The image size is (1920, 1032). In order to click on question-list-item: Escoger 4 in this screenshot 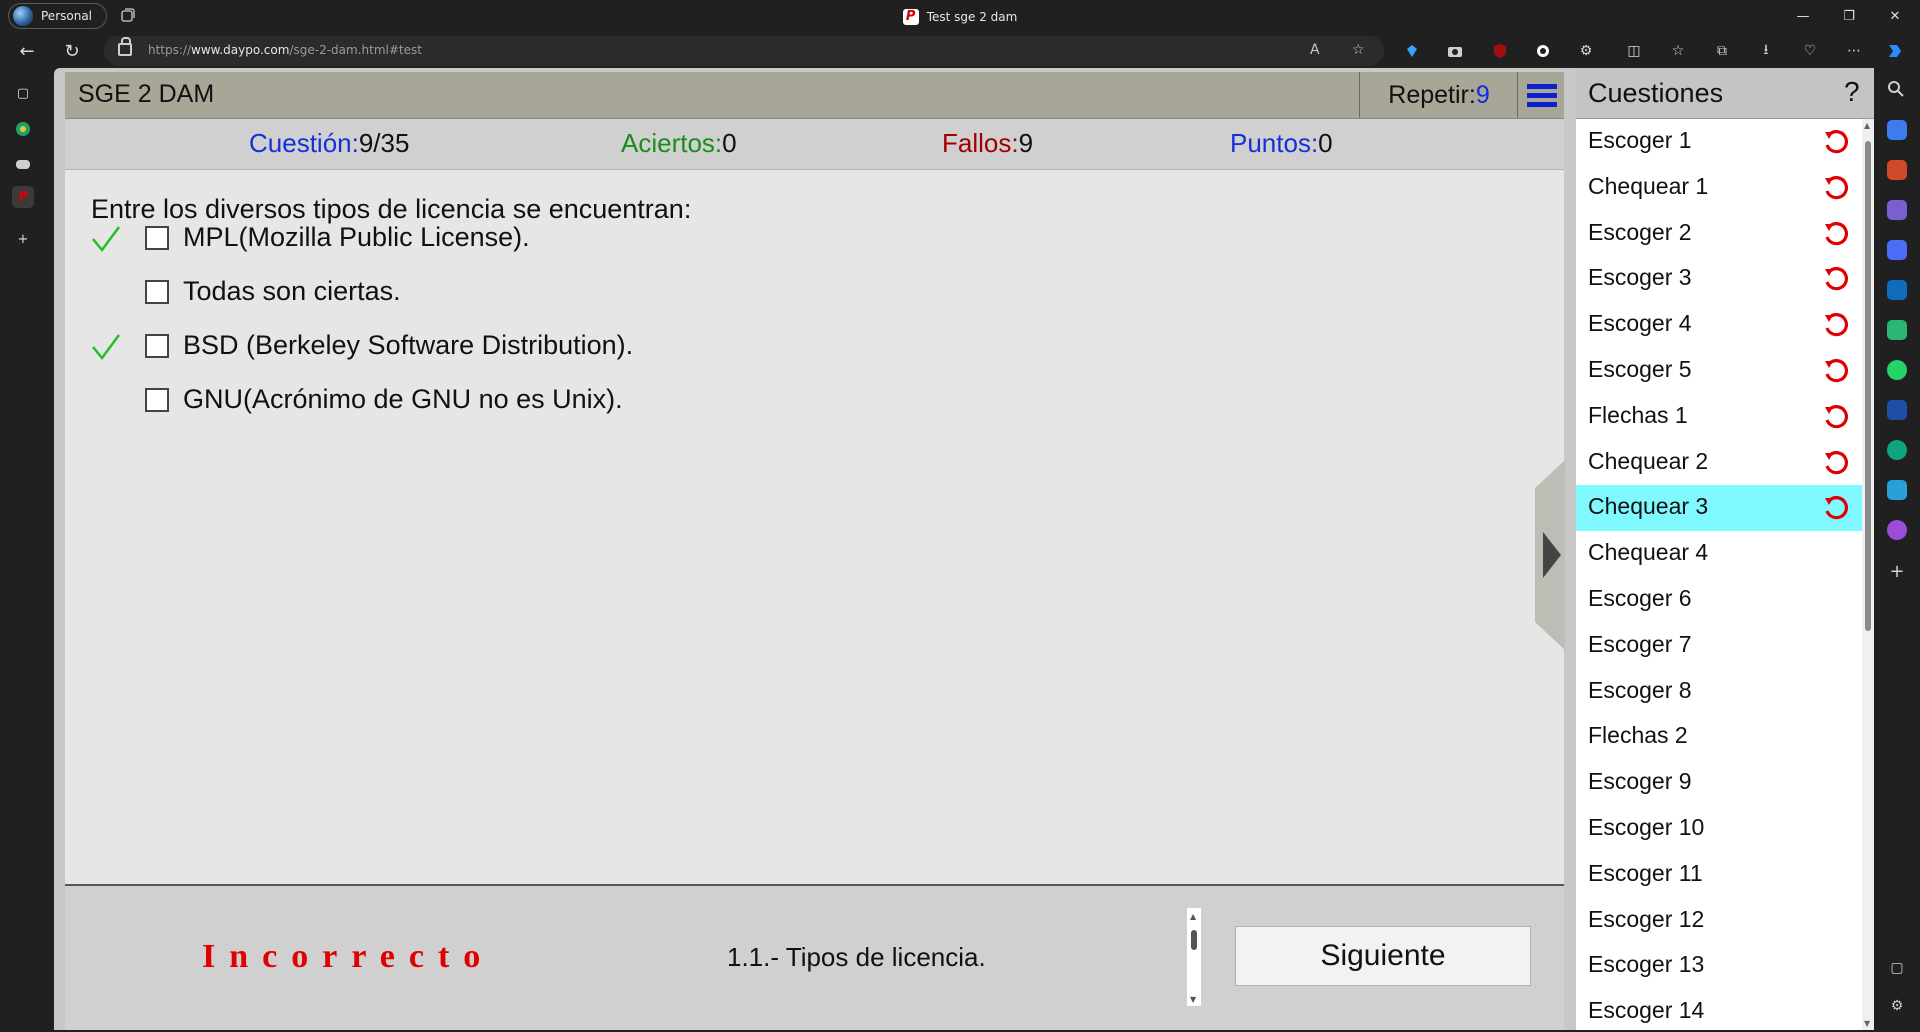, I will do `click(1719, 325)`.